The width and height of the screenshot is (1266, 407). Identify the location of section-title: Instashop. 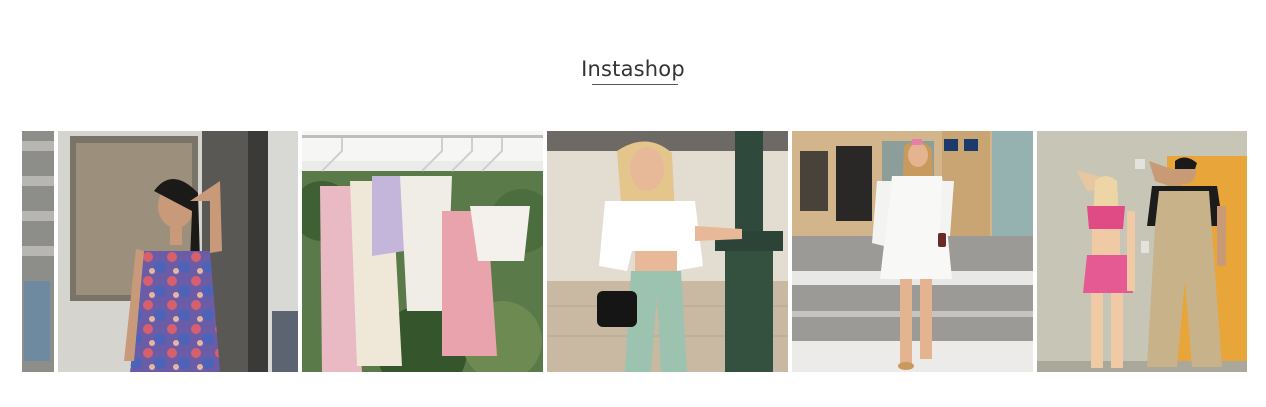
(633, 69).